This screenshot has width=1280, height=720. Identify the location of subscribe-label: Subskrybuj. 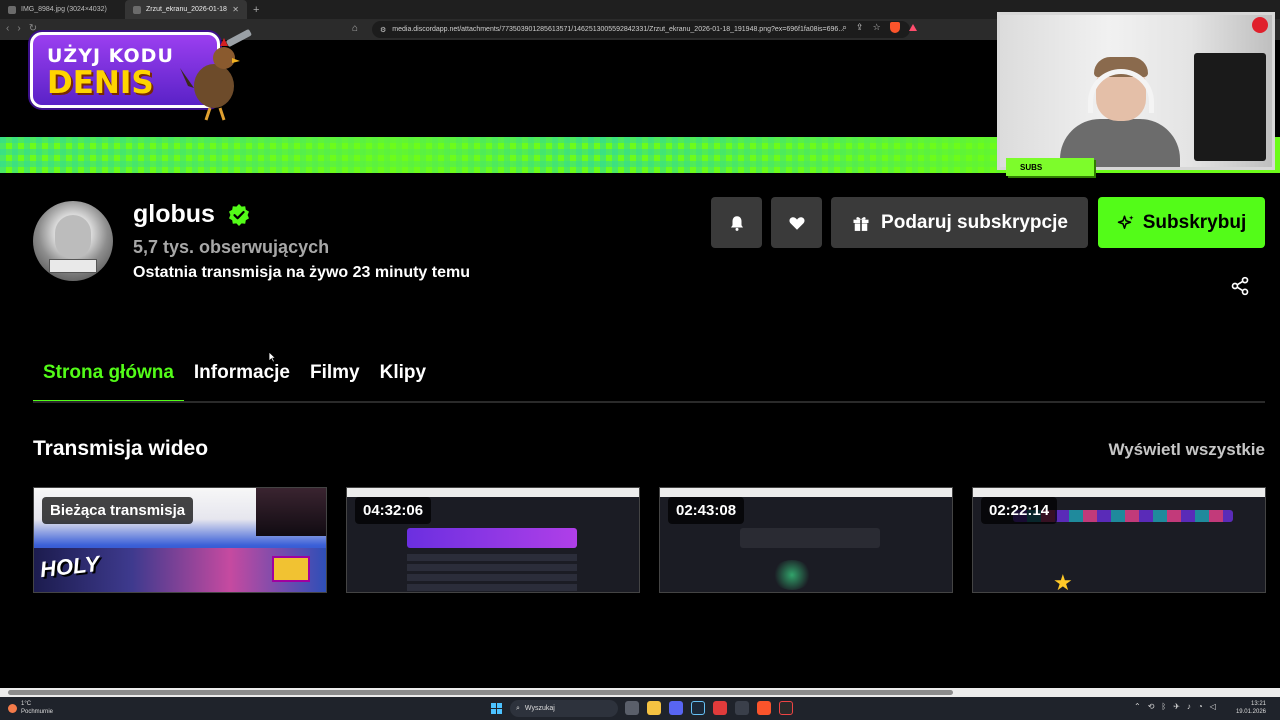
(1194, 222).